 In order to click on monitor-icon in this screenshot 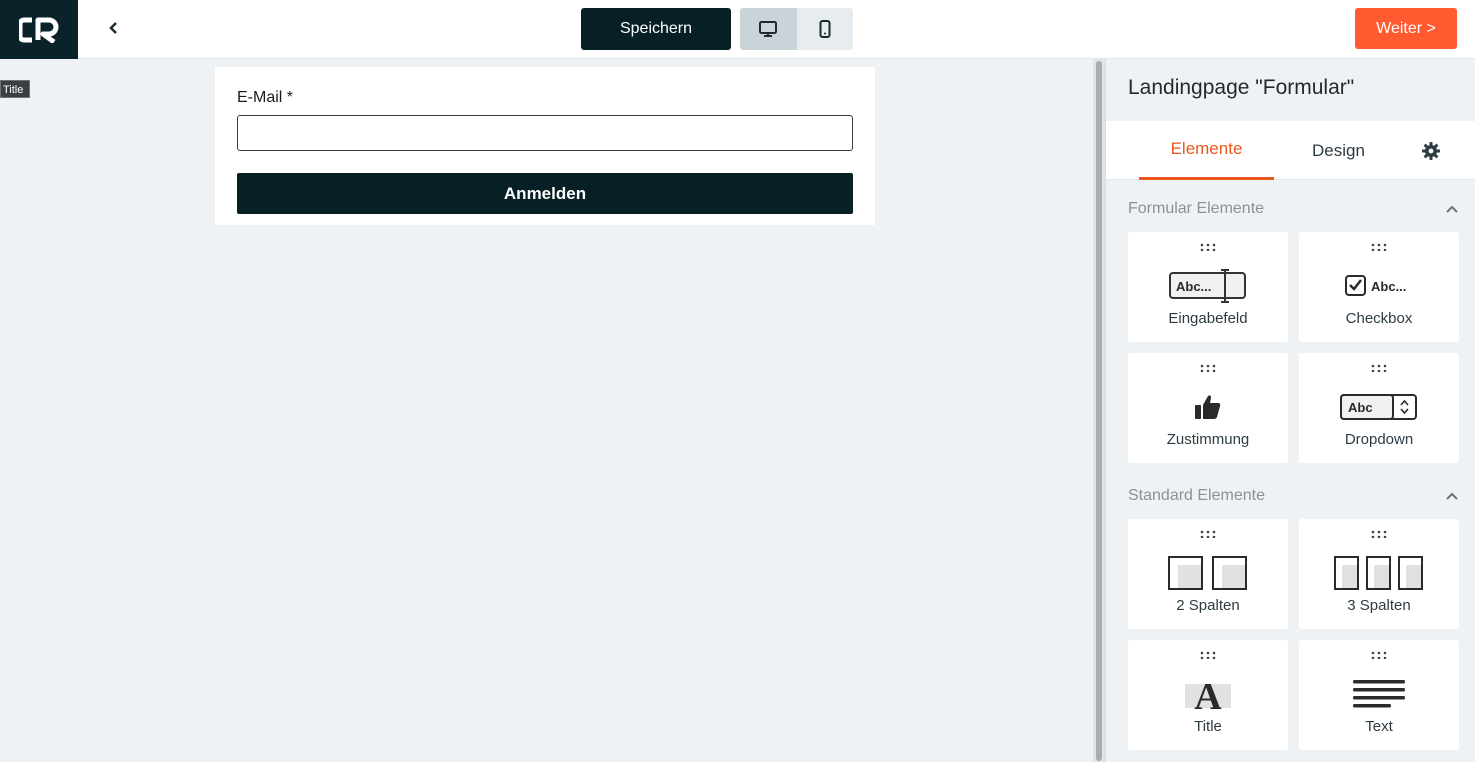, I will do `click(768, 29)`.